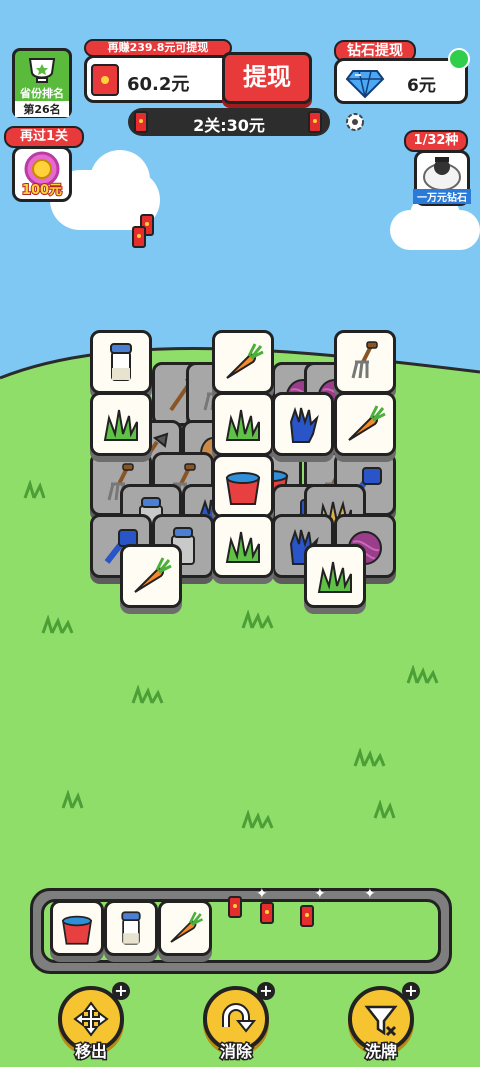 This screenshot has height=1067, width=480. What do you see at coordinates (235, 1052) in the screenshot?
I see `undo-label: 消除` at bounding box center [235, 1052].